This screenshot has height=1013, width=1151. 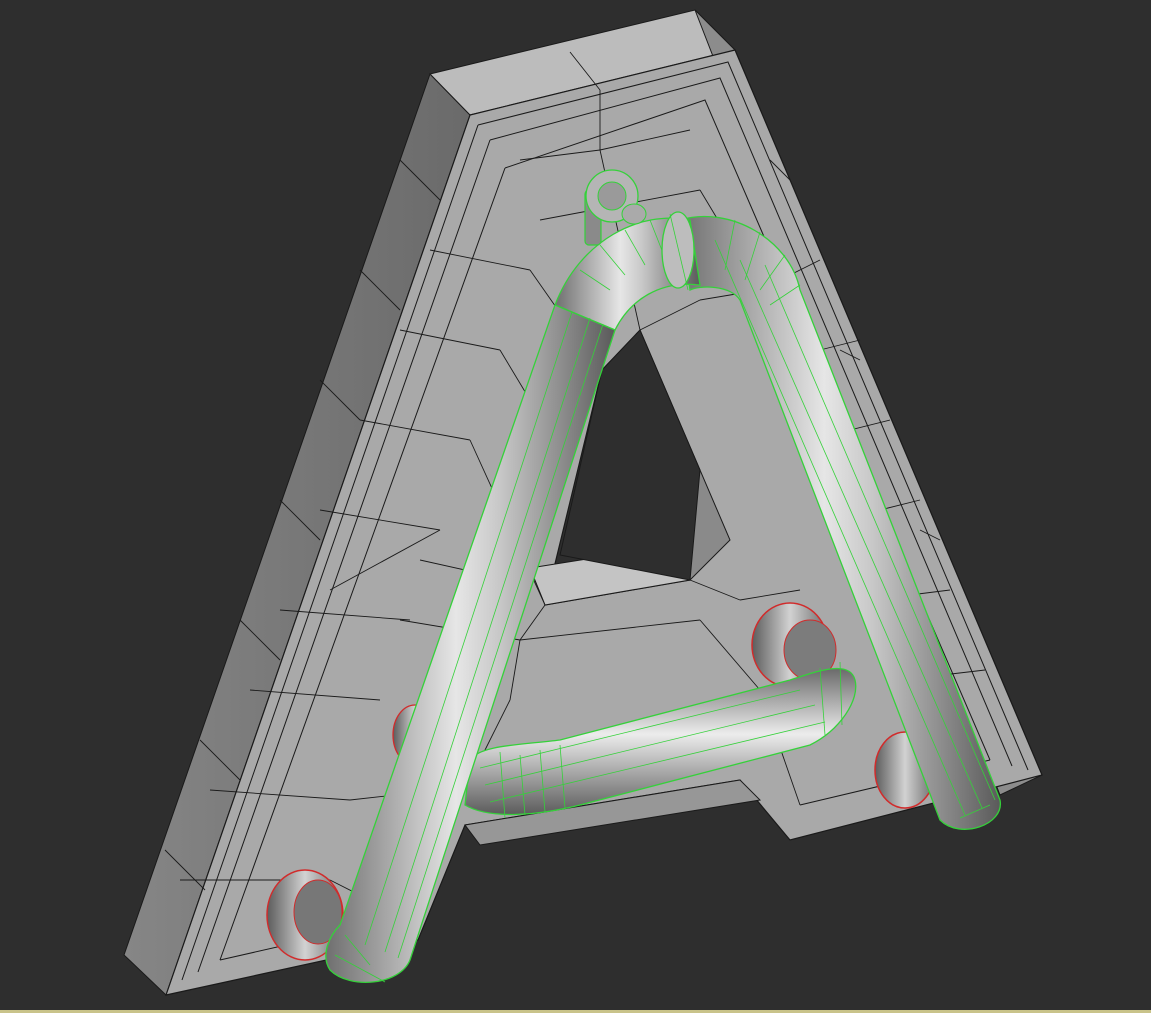 I want to click on tube-sleeve, so click(x=678, y=251).